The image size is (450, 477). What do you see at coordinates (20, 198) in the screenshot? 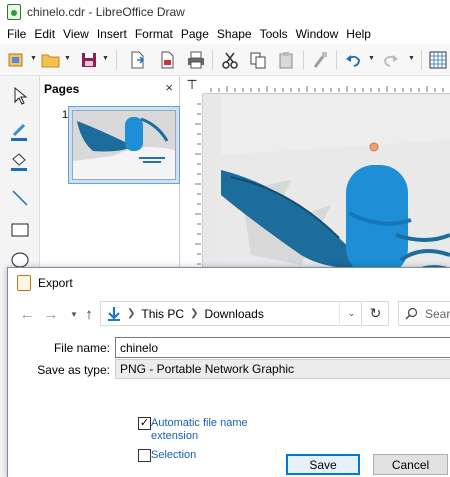
I see `line-tool-icon` at bounding box center [20, 198].